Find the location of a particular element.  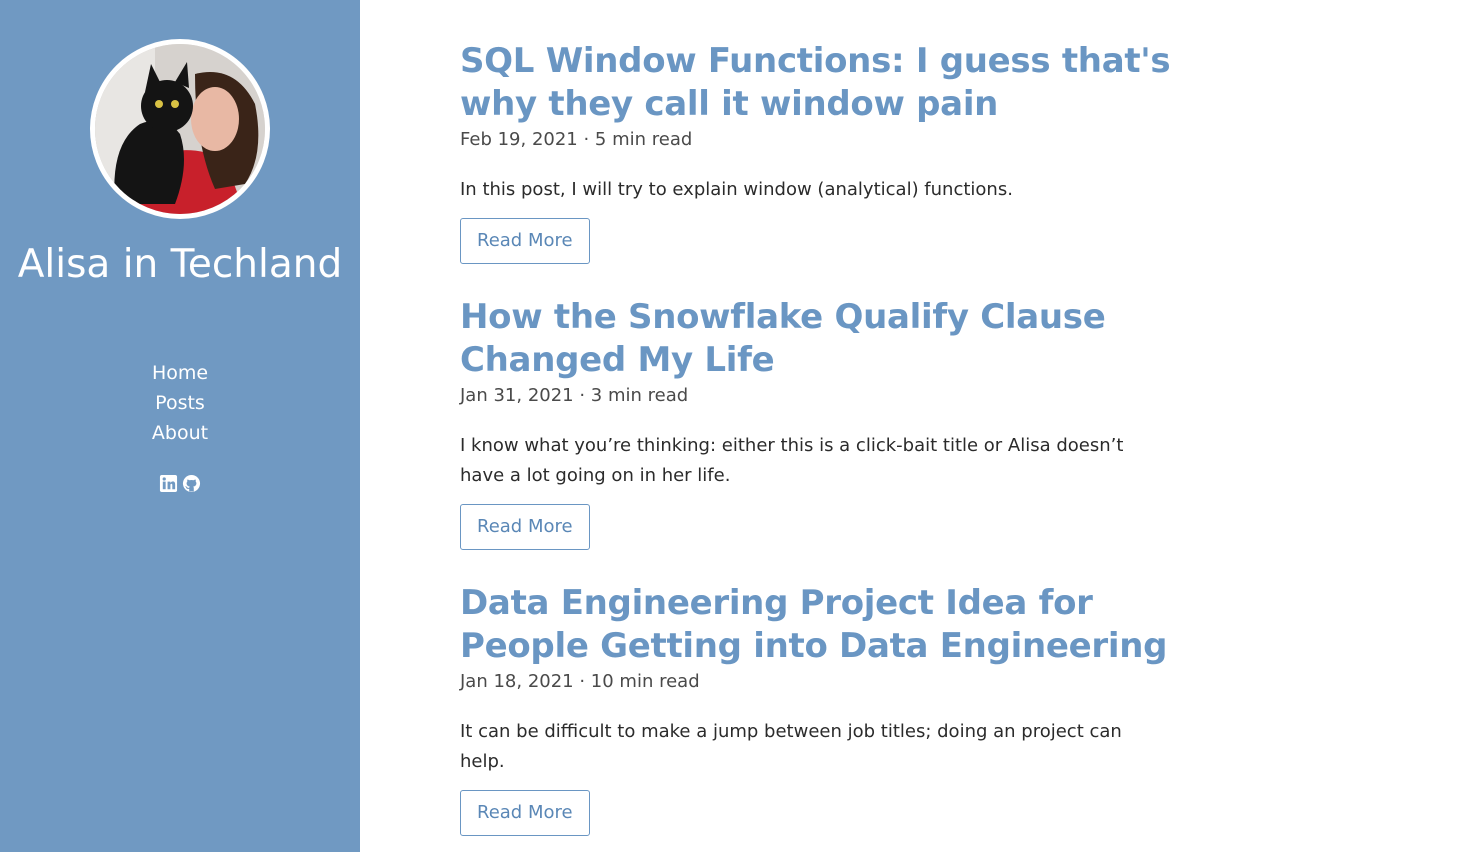

nav-posts: Posts is located at coordinates (180, 403).